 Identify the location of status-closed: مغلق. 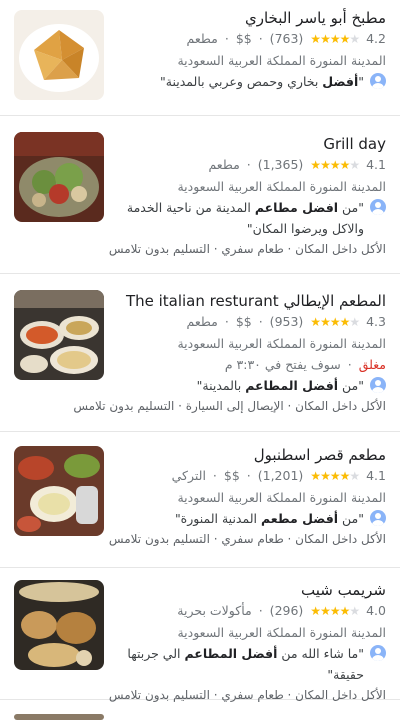
(372, 364).